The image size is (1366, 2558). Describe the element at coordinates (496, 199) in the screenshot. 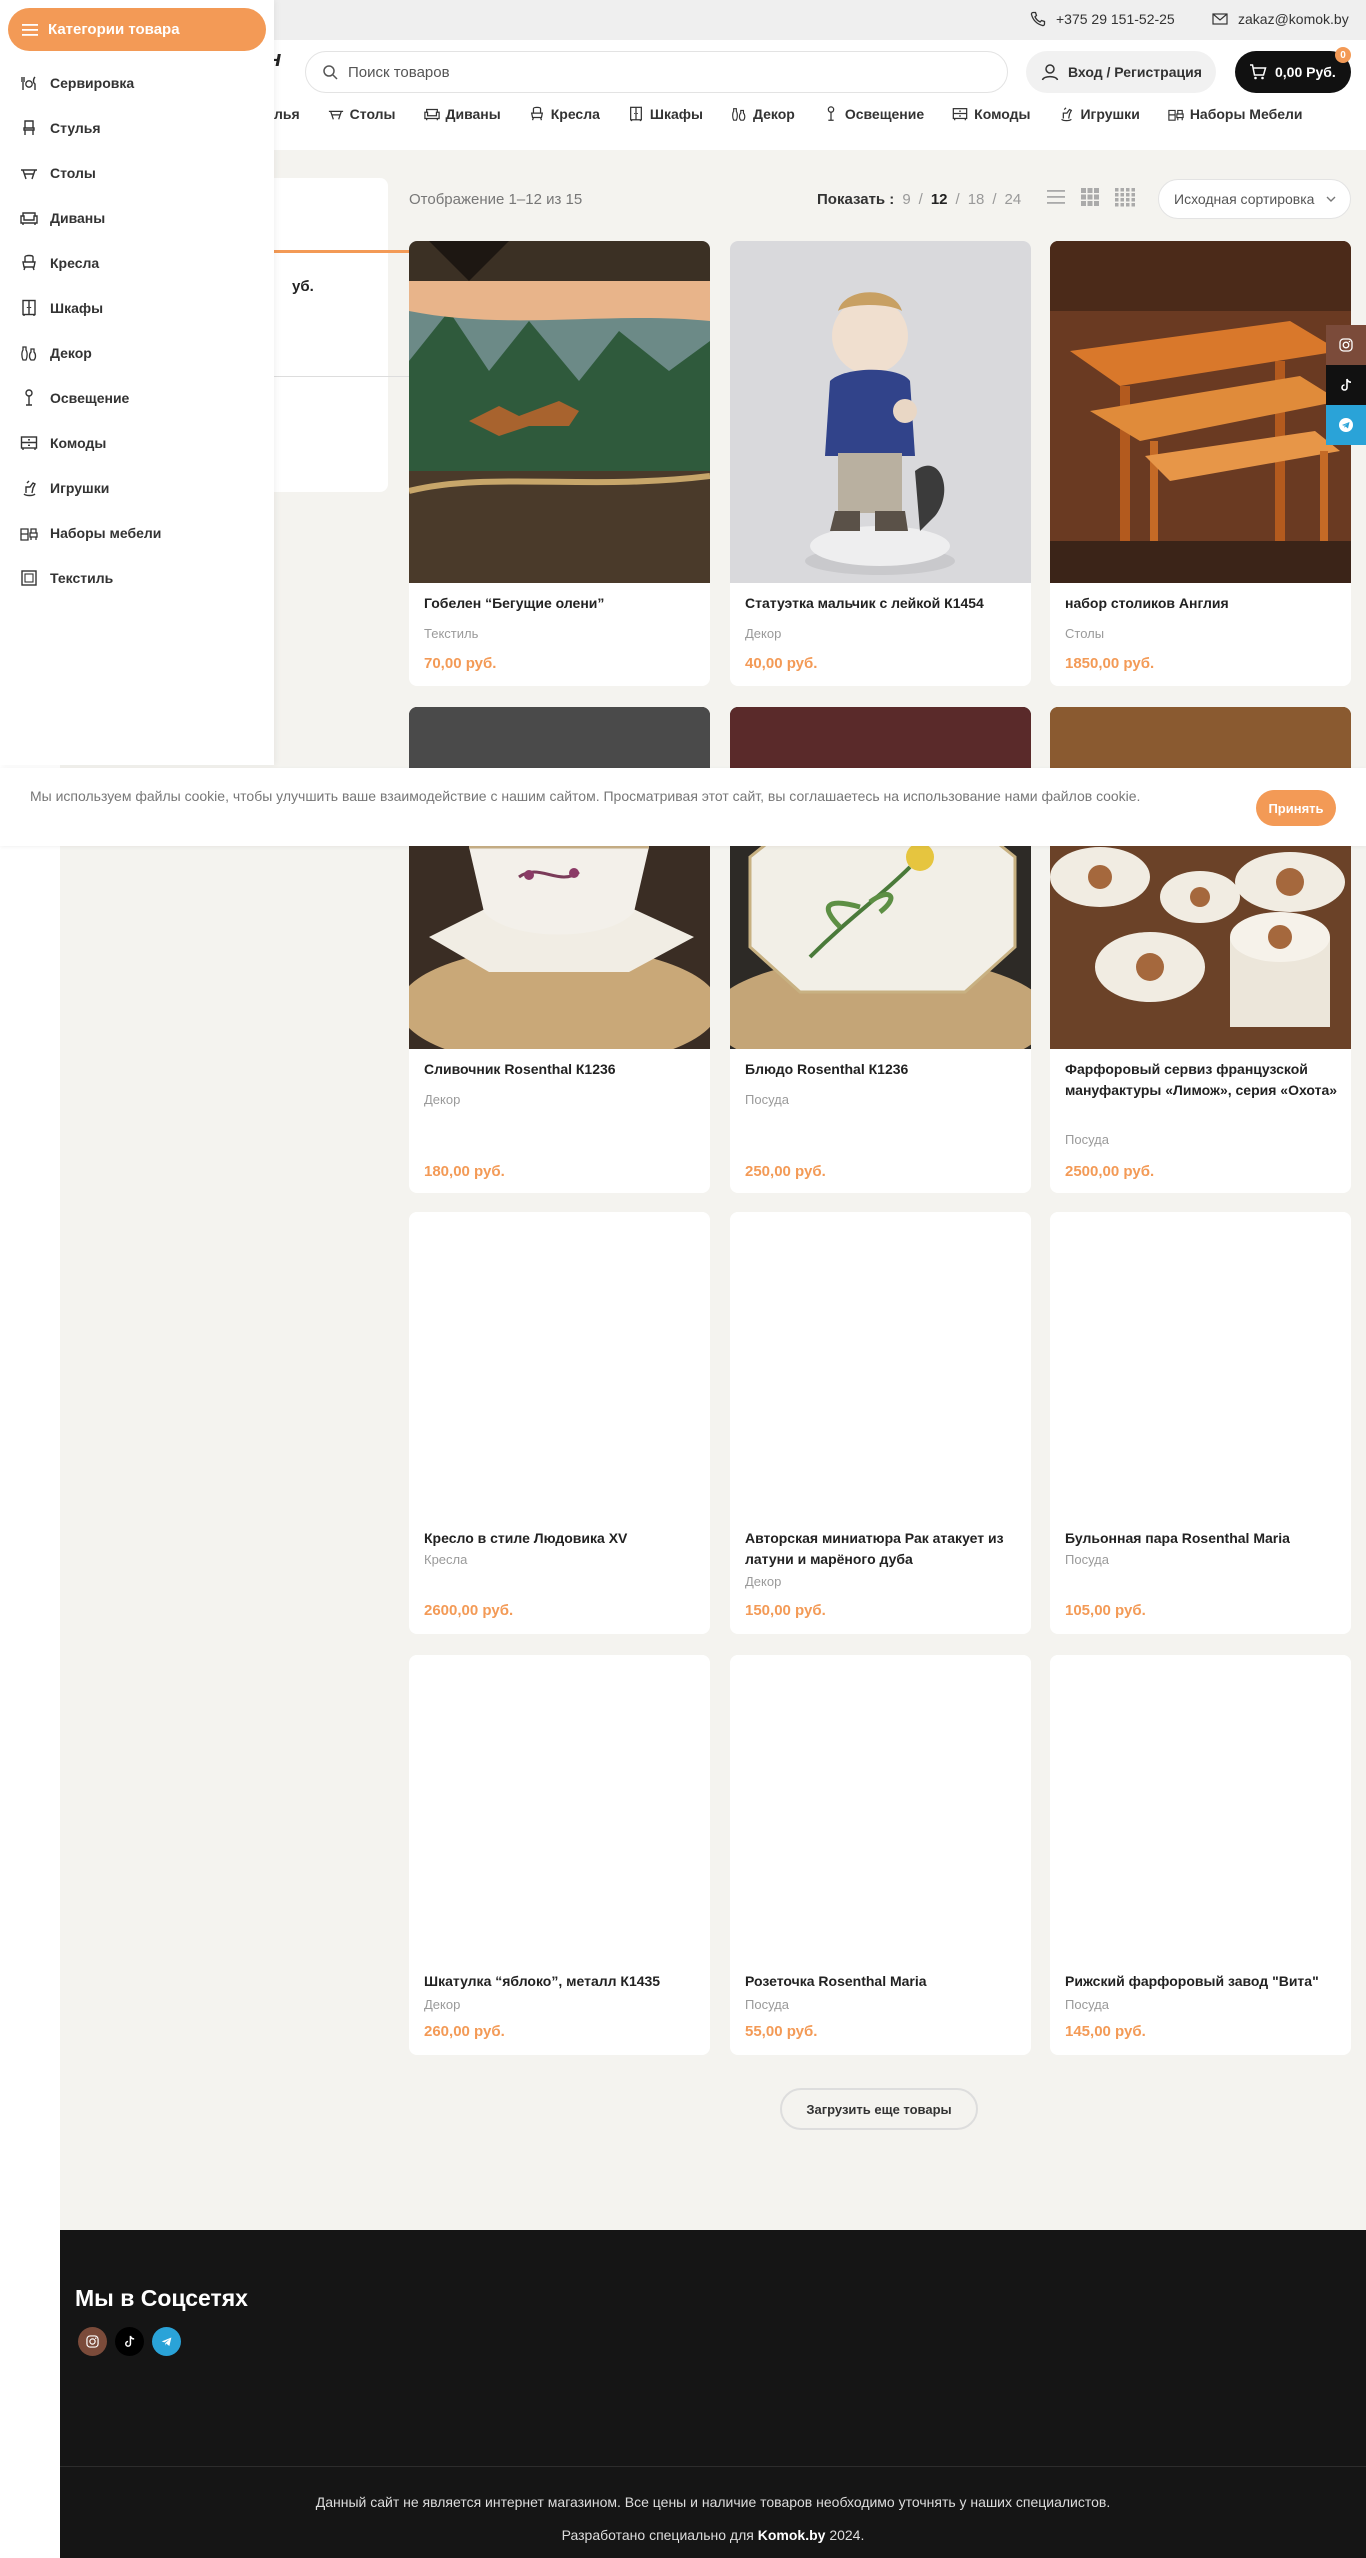

I see `result-count: Отображение 1–12 из 15` at that location.